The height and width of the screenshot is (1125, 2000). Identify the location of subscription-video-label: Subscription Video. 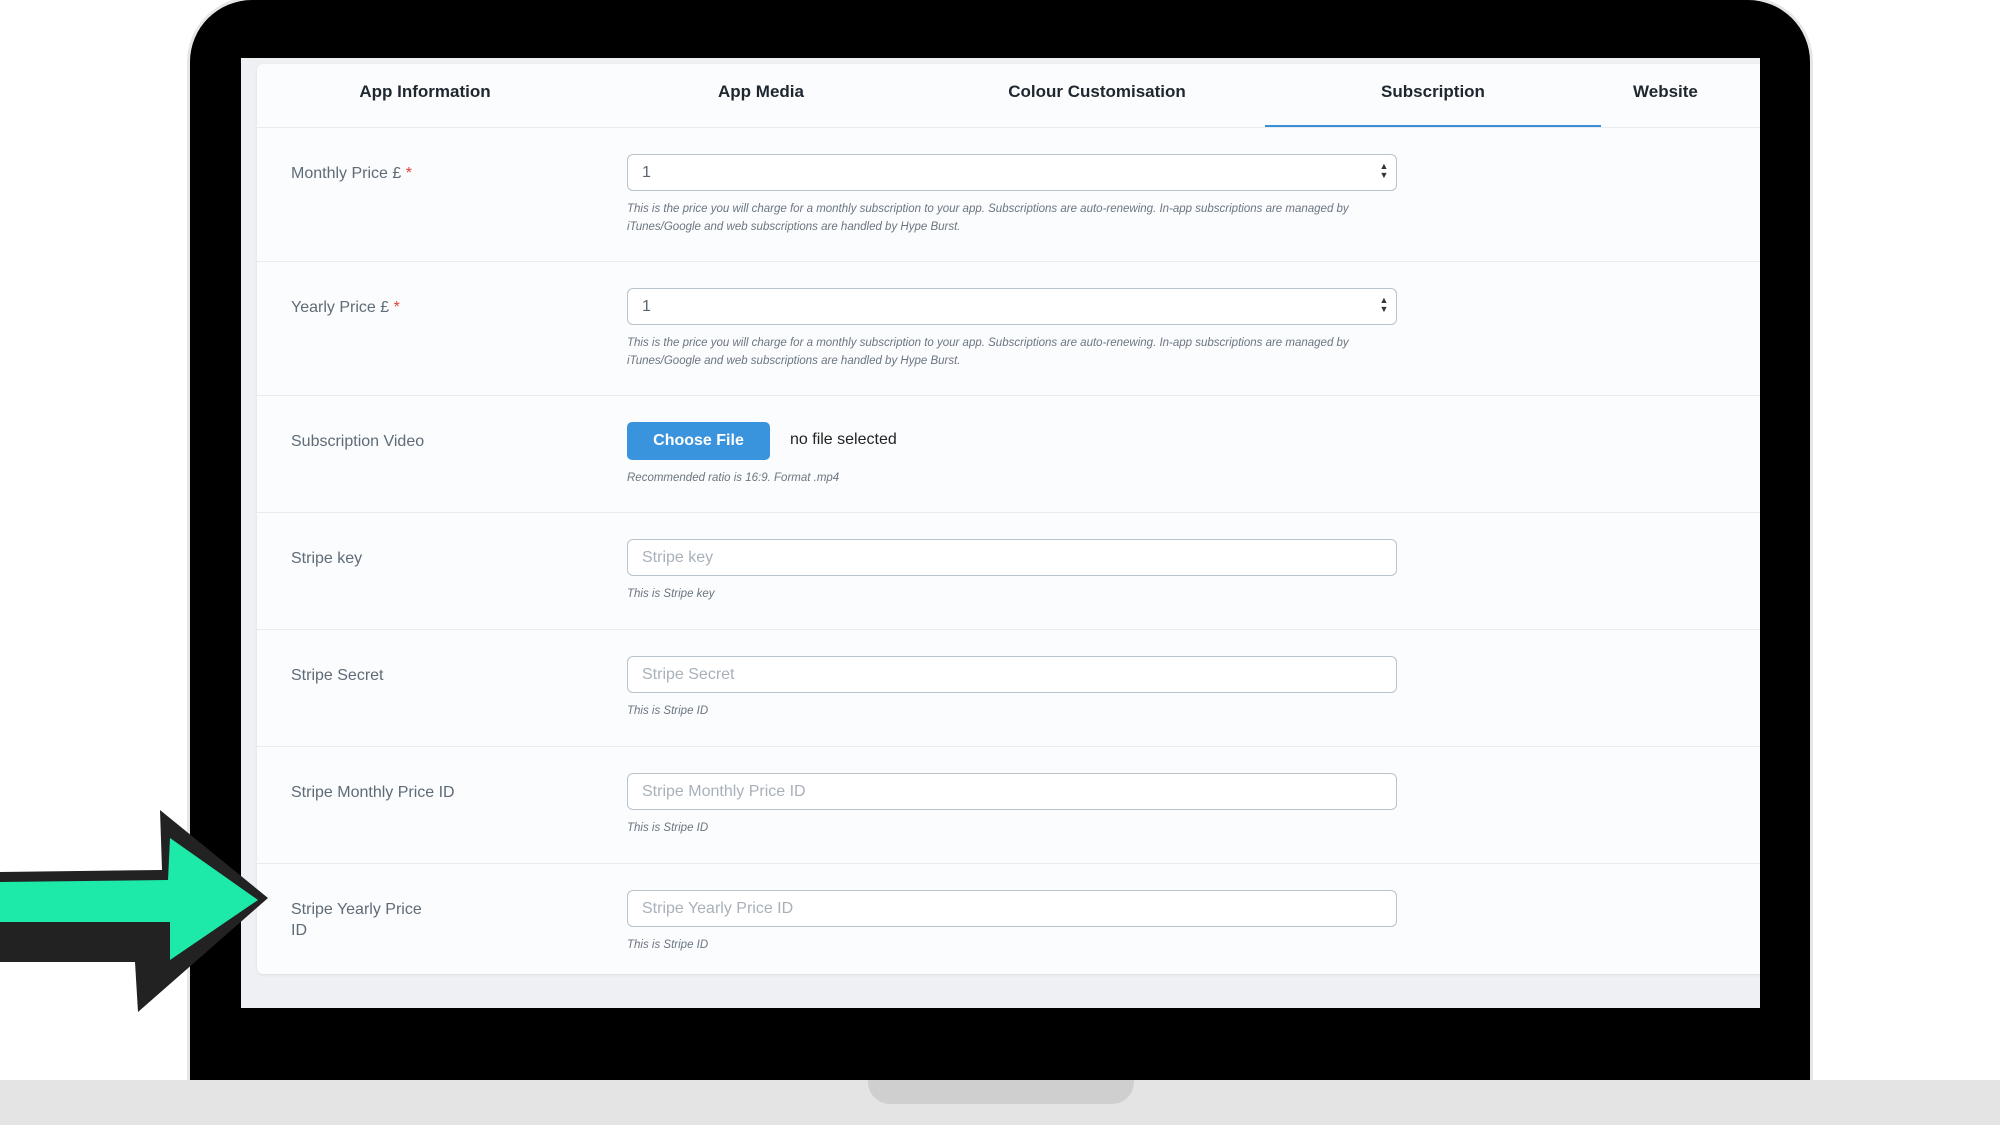
(358, 441).